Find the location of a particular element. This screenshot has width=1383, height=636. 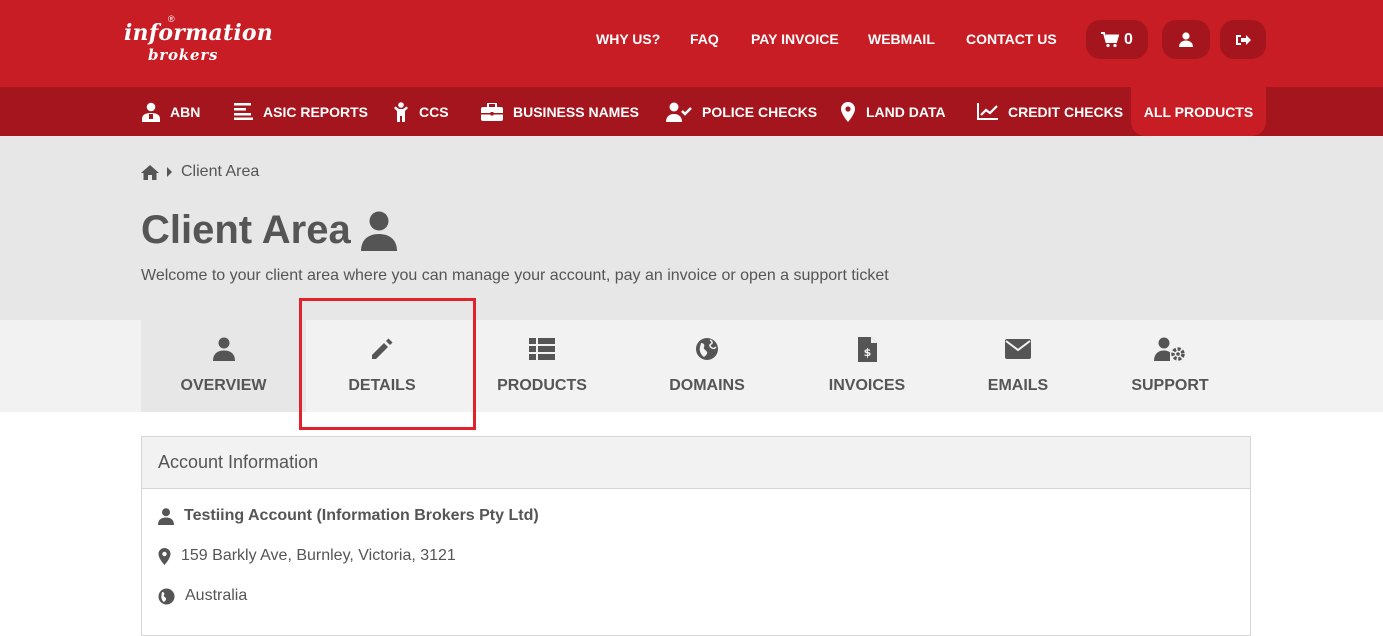

tab-label: INVOICES is located at coordinates (867, 385).